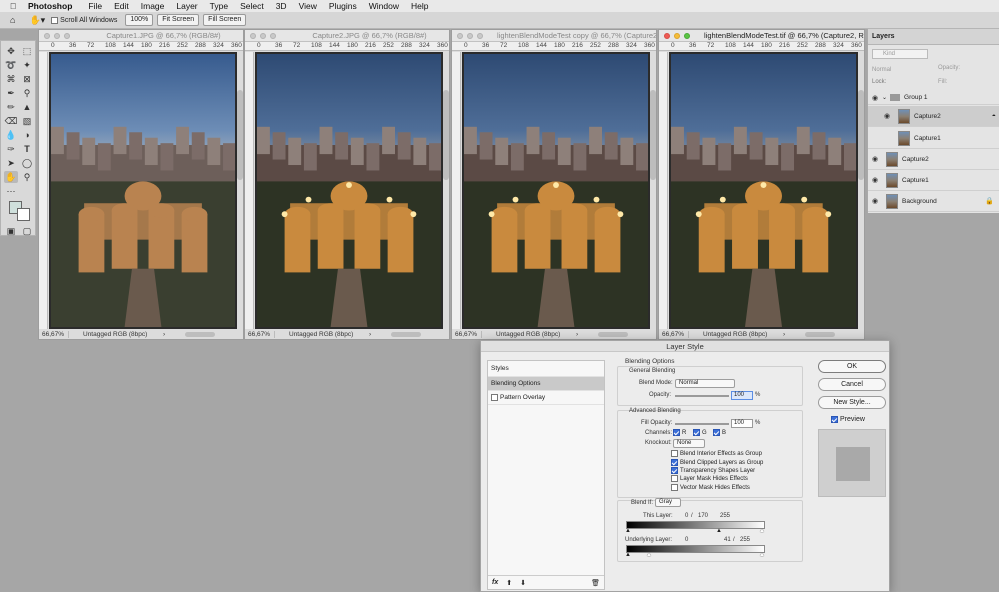 The width and height of the screenshot is (999, 592). Describe the element at coordinates (689, 443) in the screenshot. I see `knockout-select: None` at that location.